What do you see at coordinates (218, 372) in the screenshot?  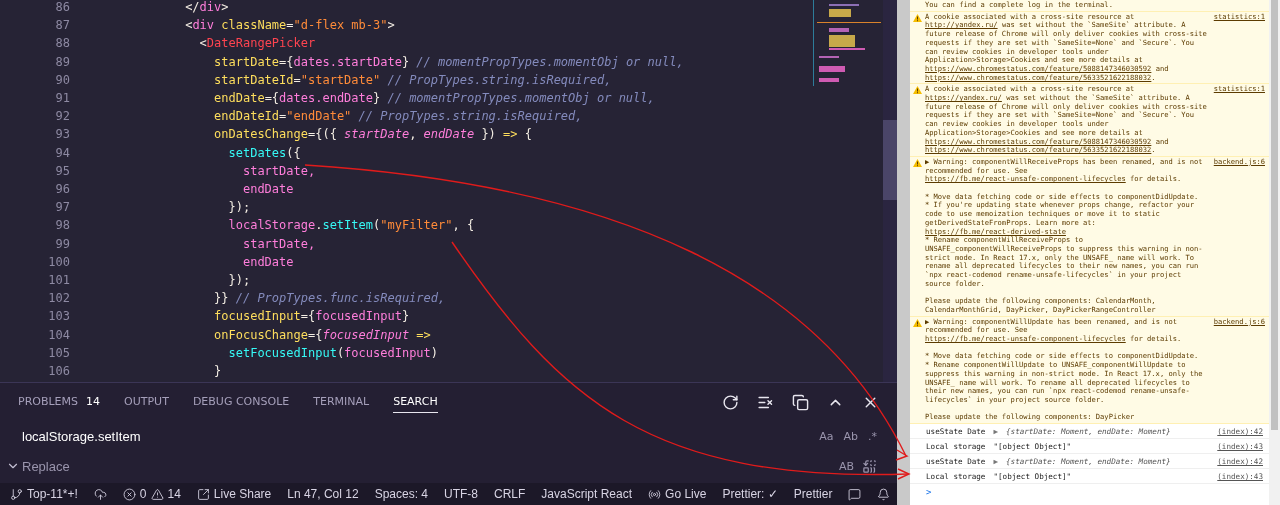 I see `code-line: }` at bounding box center [218, 372].